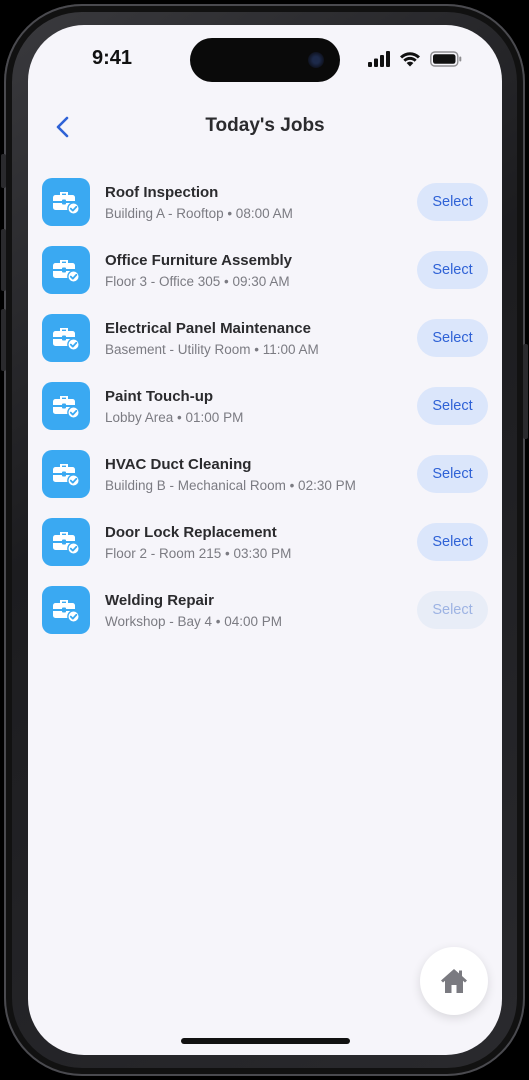 The height and width of the screenshot is (1080, 529). Describe the element at coordinates (199, 213) in the screenshot. I see `job-subtitle: Building A - Rooftop • 08:00 AM` at that location.